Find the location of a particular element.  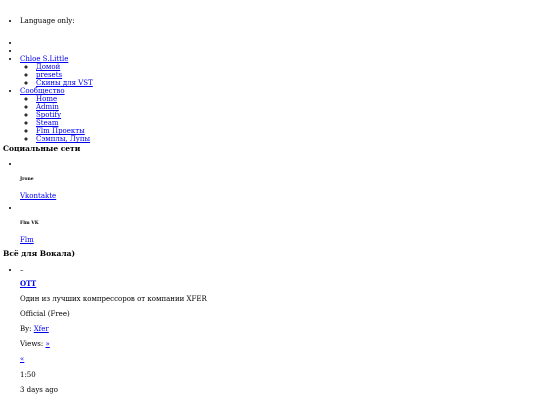

author-label: By: is located at coordinates (26, 329).